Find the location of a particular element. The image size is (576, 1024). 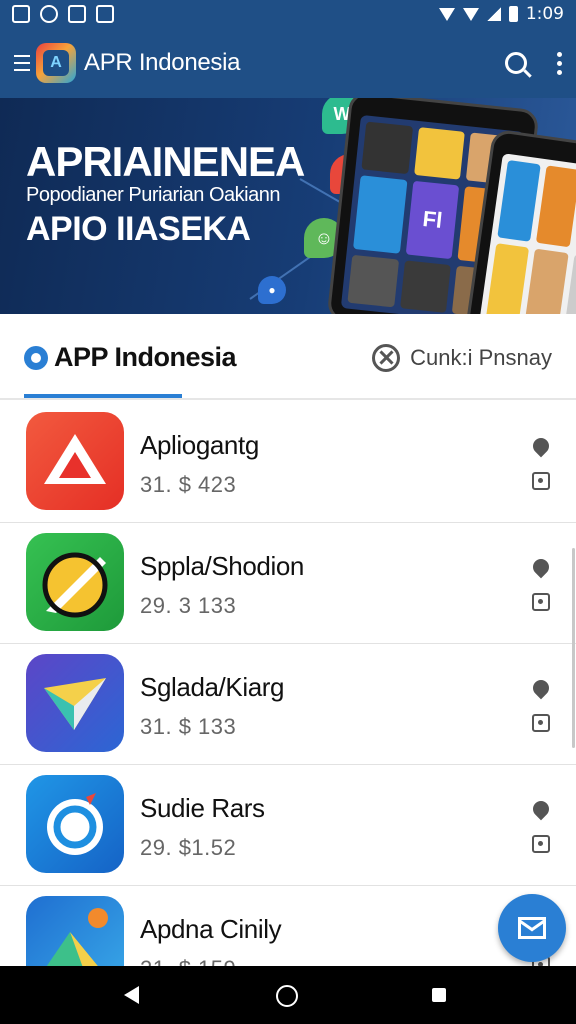

recents-icon is located at coordinates (439, 995).